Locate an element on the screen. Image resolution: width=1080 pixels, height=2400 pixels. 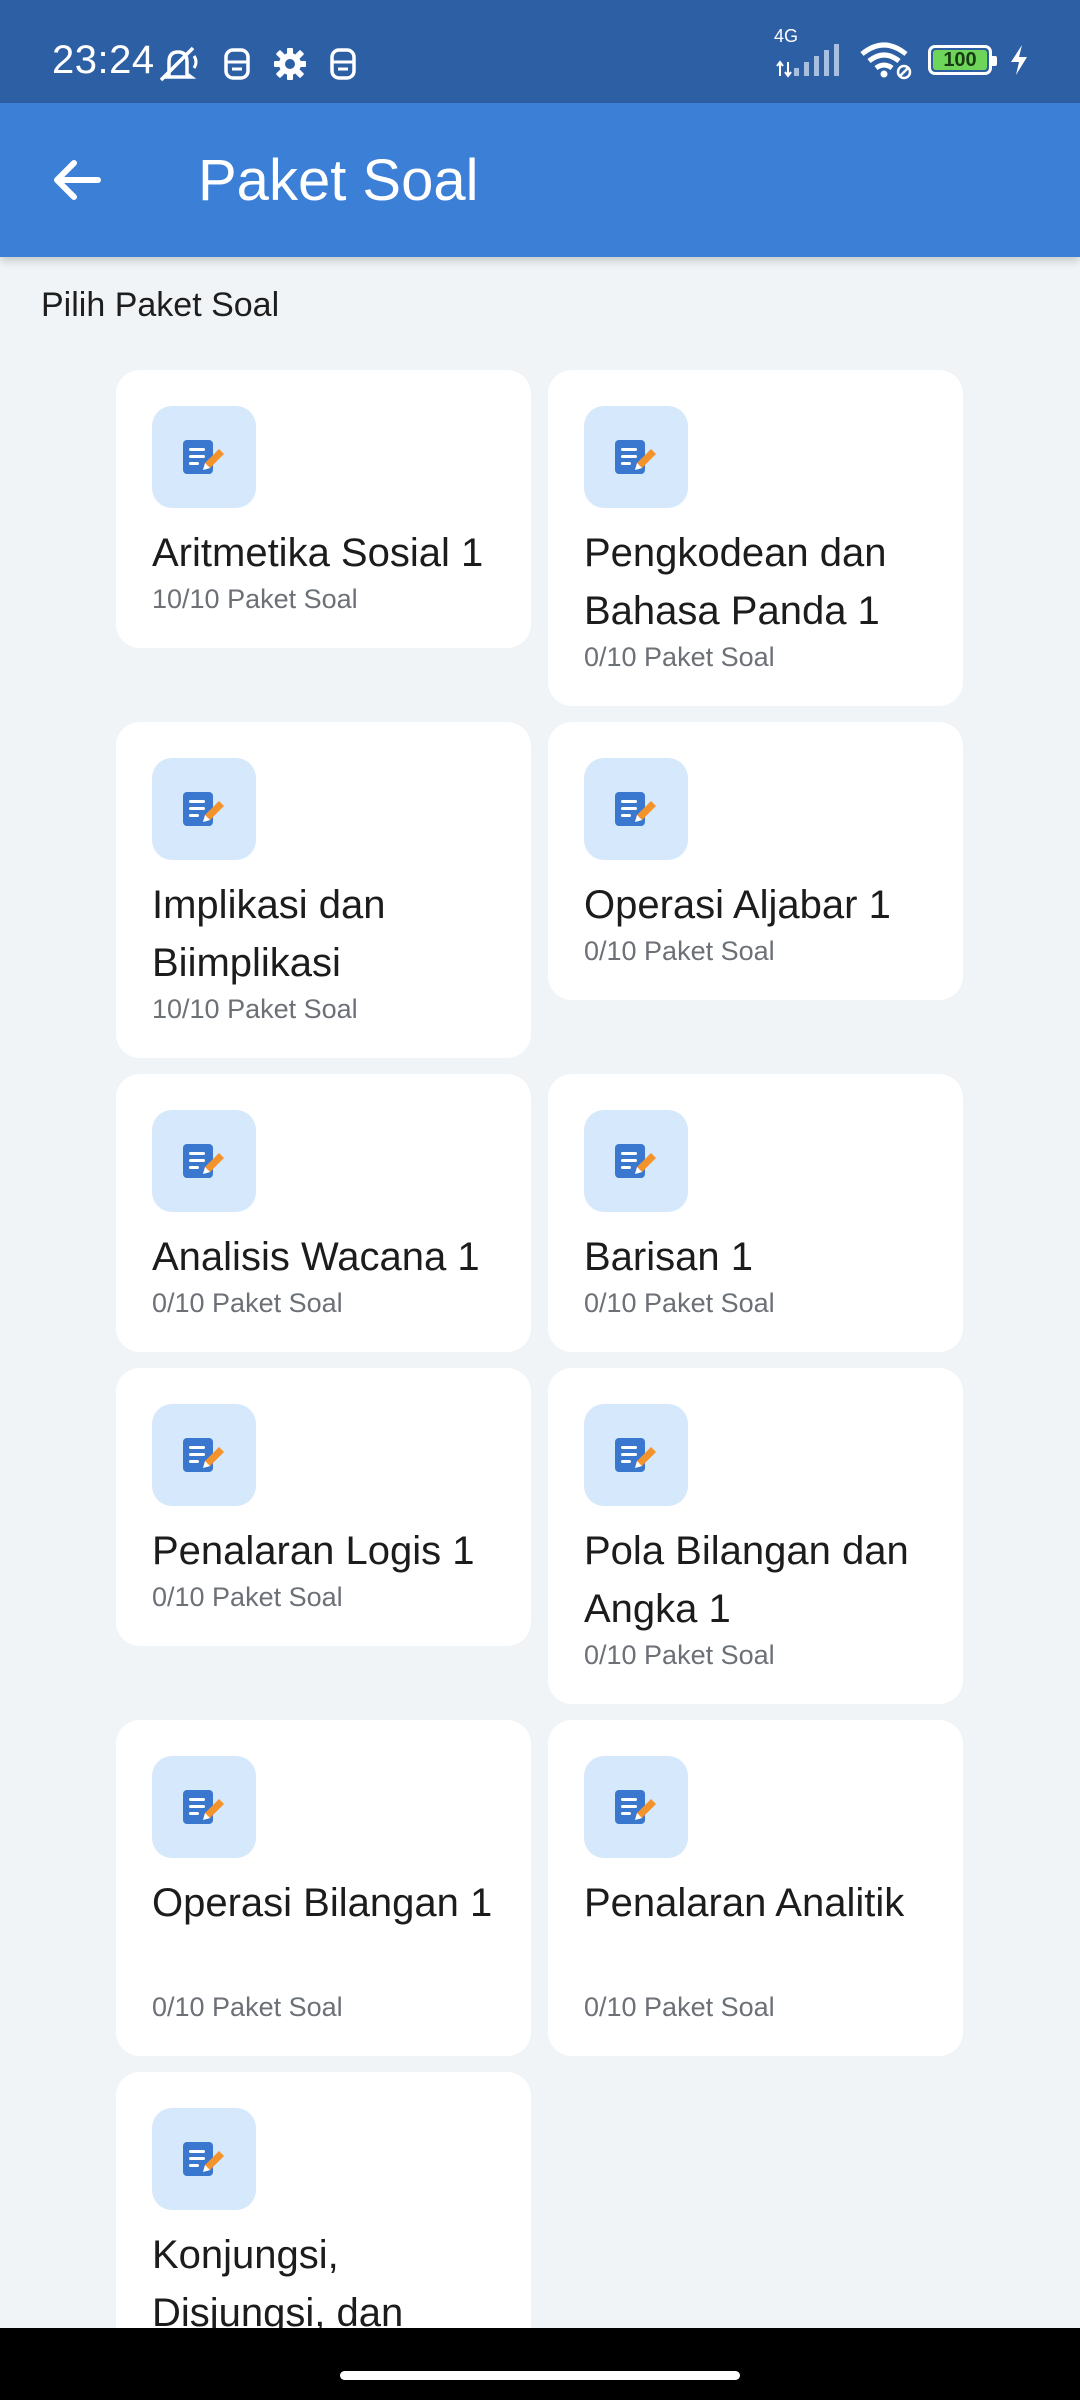
package-title: Analisis Wacana 1 is located at coordinates (316, 1257).